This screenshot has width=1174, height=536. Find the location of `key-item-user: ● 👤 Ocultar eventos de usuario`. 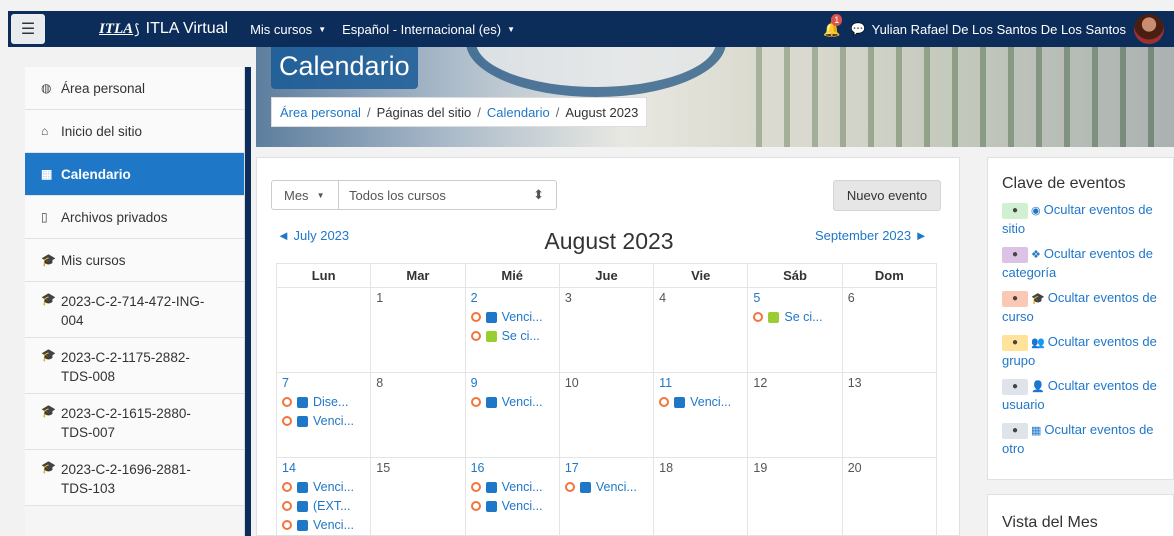

key-item-user: ● 👤 Ocultar eventos de usuario is located at coordinates (1084, 395).